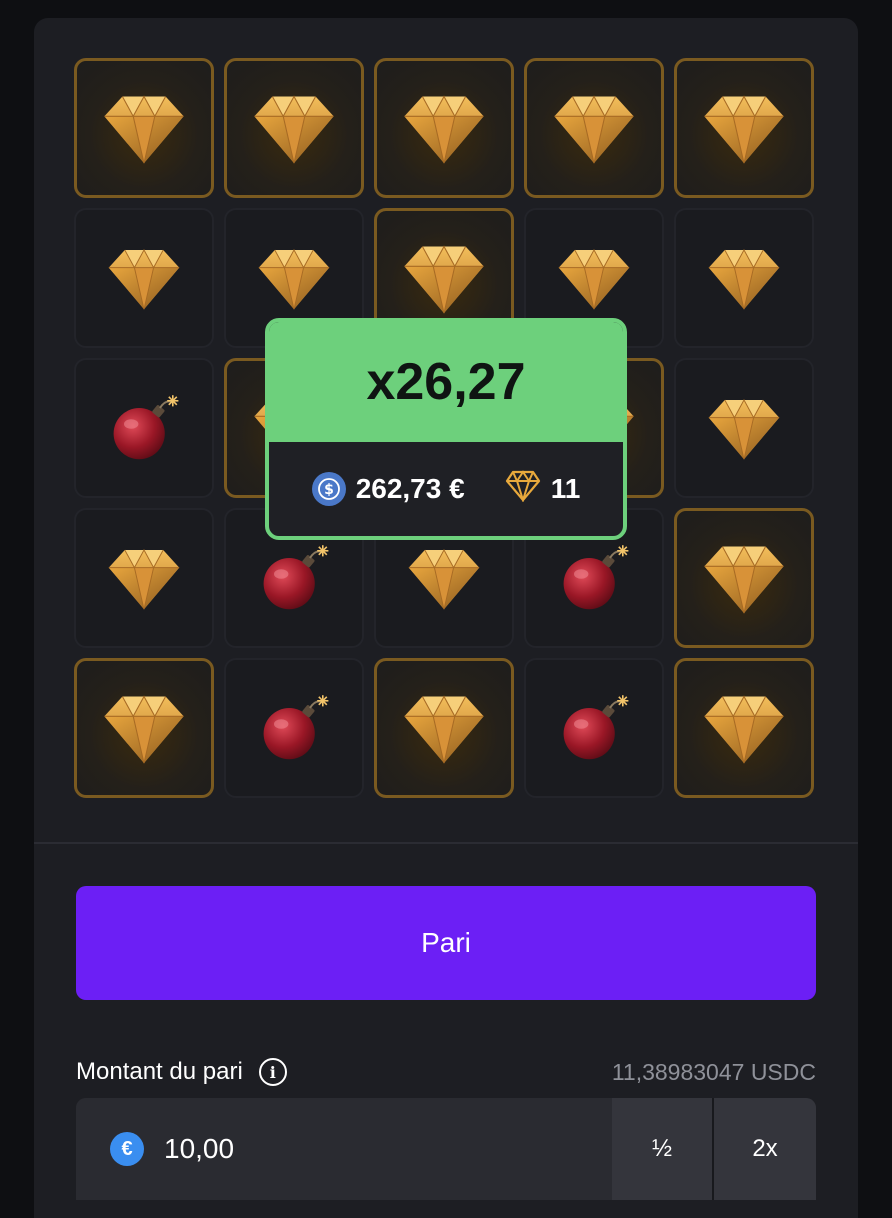  What do you see at coordinates (127, 1149) in the screenshot?
I see `euro-currency-icon: €` at bounding box center [127, 1149].